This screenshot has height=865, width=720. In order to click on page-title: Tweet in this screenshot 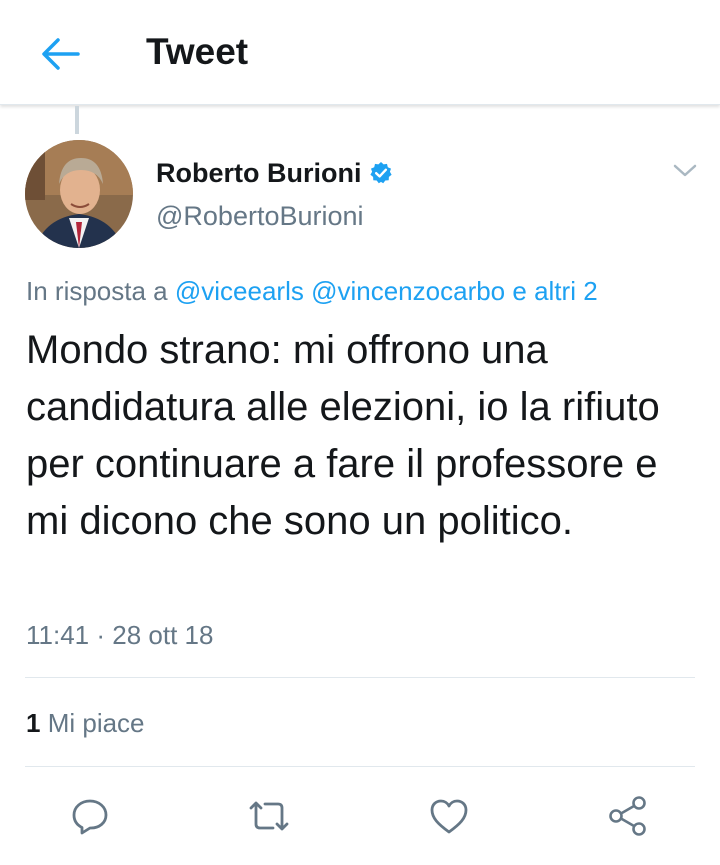, I will do `click(197, 51)`.